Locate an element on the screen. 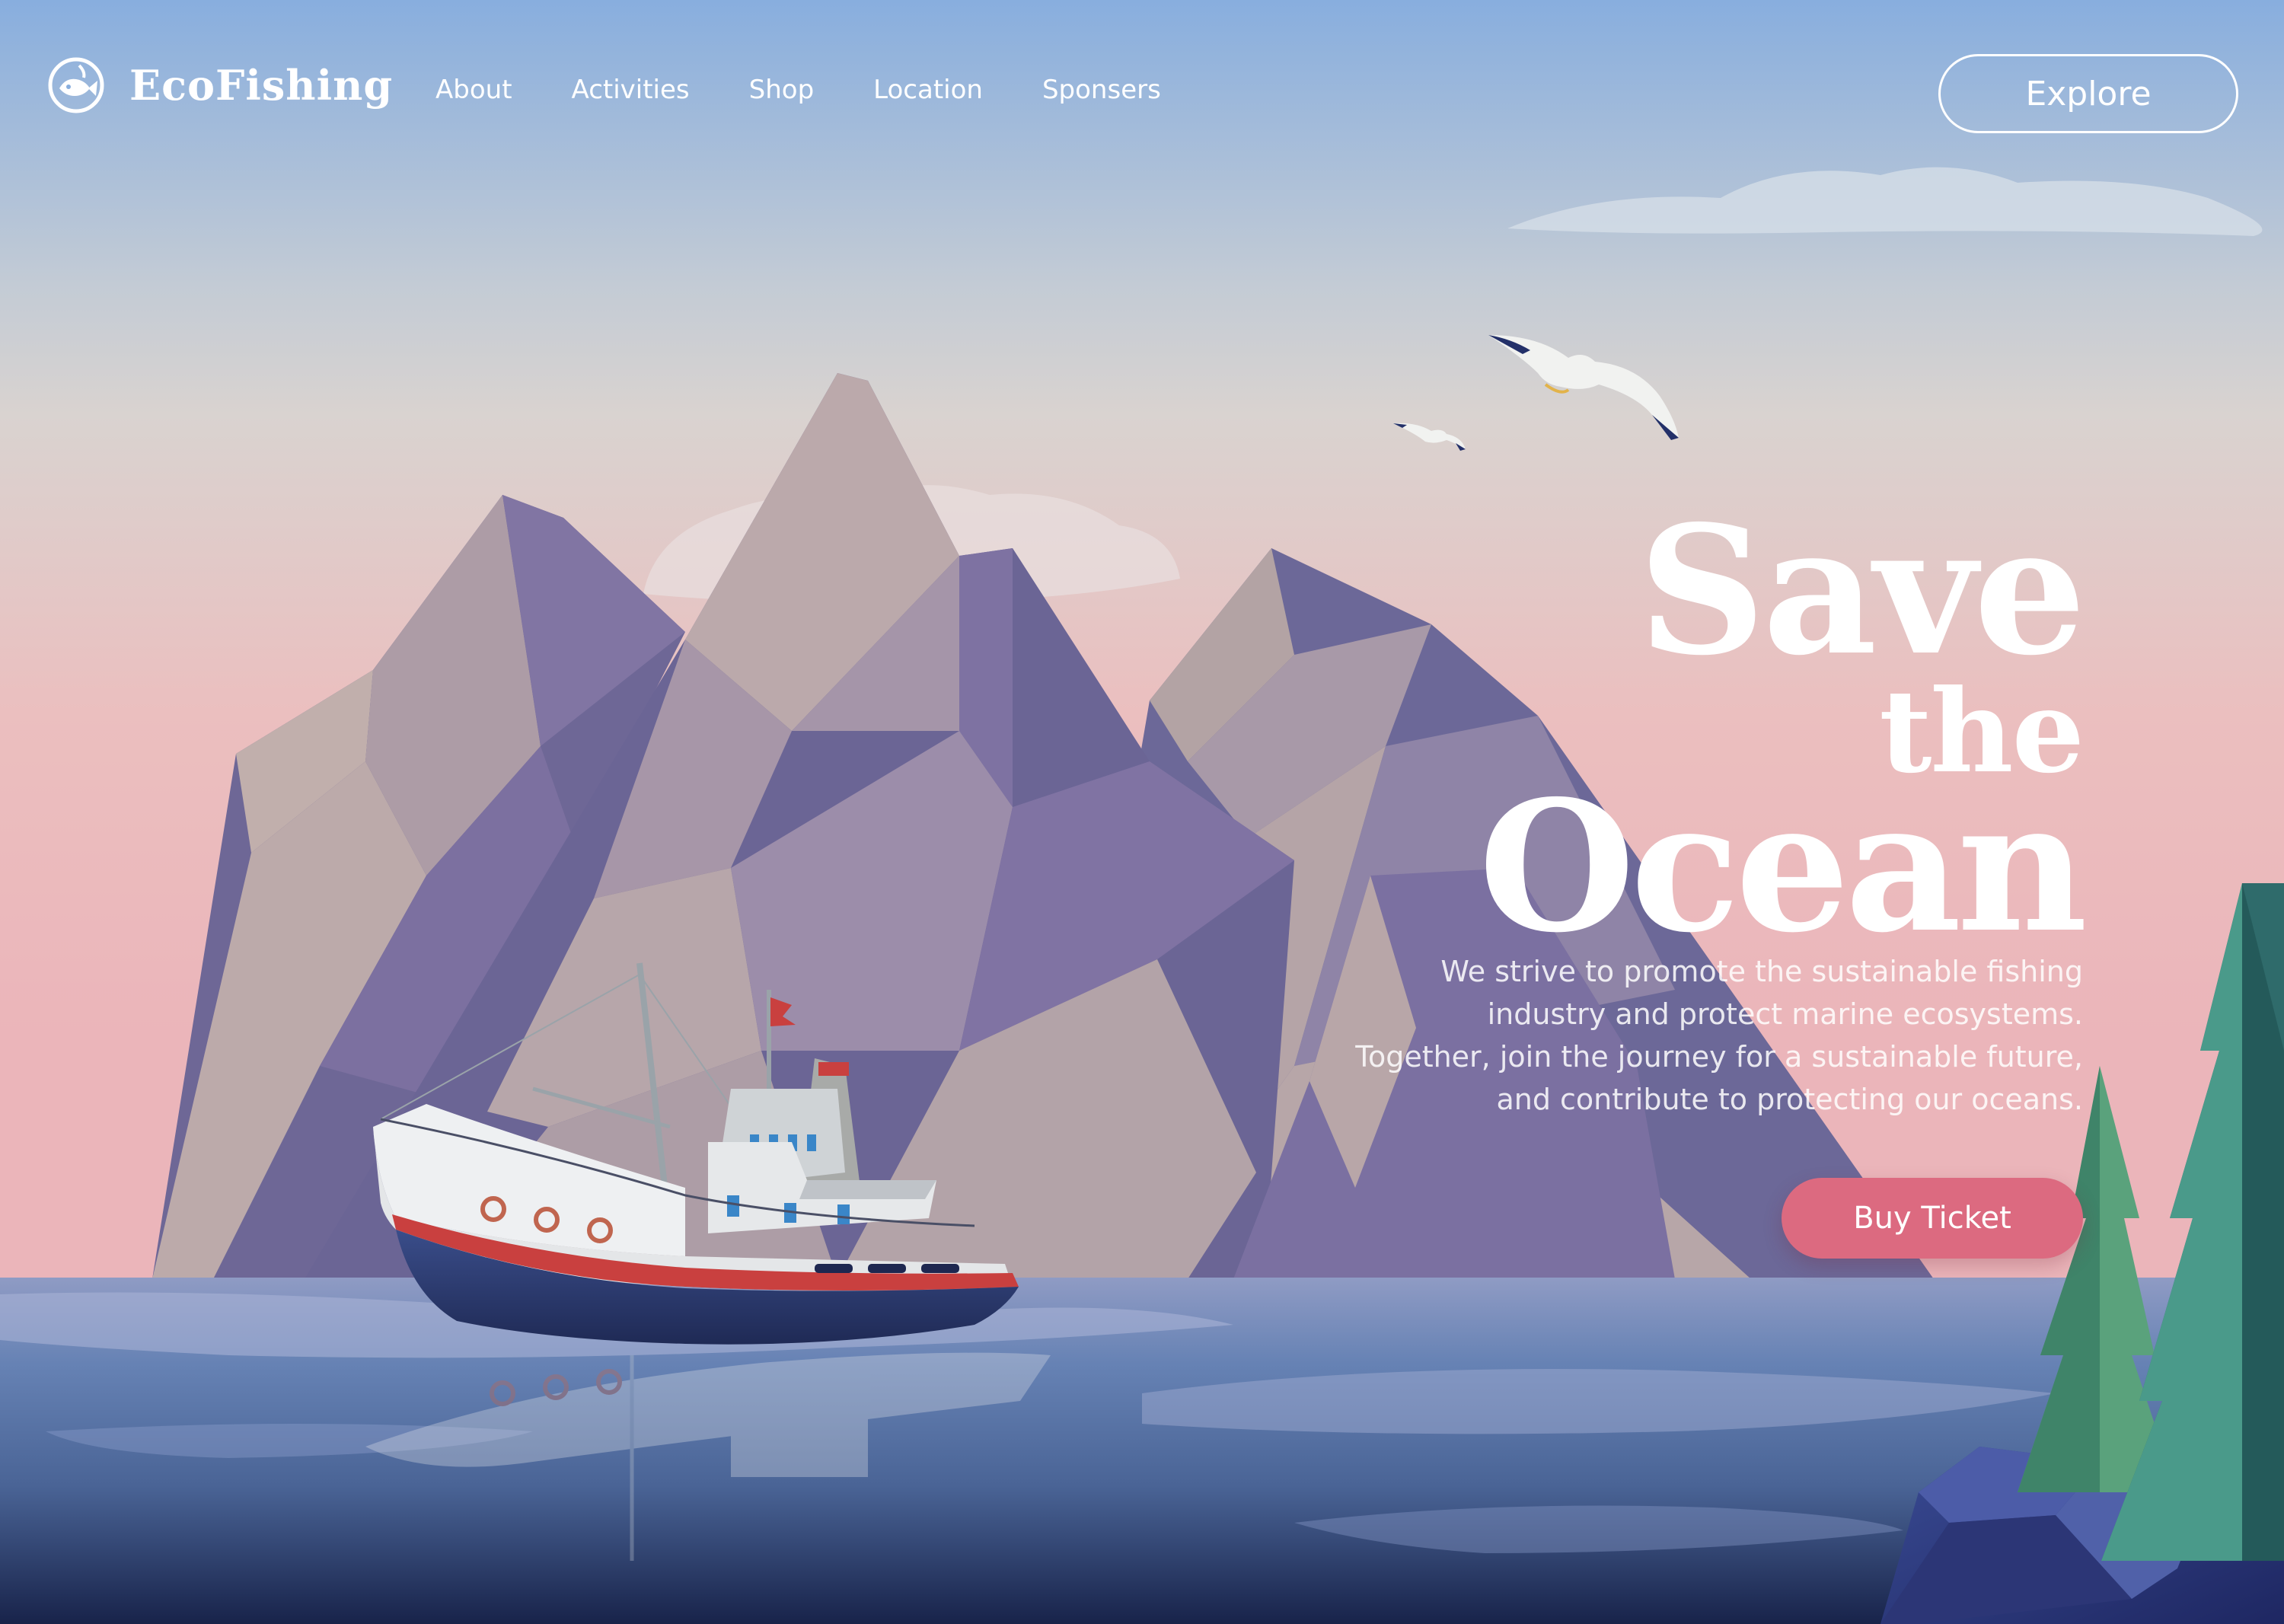 The image size is (2284, 1624). brand-logo: EcoFishing is located at coordinates (219, 85).